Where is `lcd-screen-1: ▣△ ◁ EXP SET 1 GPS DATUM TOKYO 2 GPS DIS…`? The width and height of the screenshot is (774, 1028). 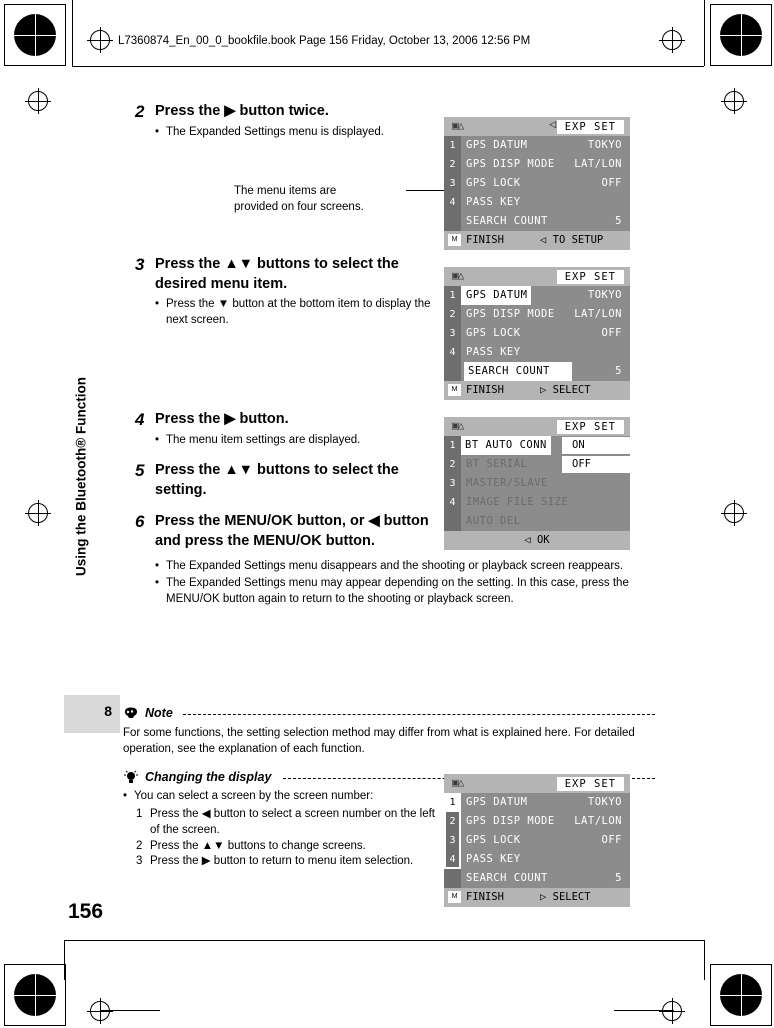 lcd-screen-1: ▣△ ◁ EXP SET 1 GPS DATUM TOKYO 2 GPS DIS… is located at coordinates (537, 183).